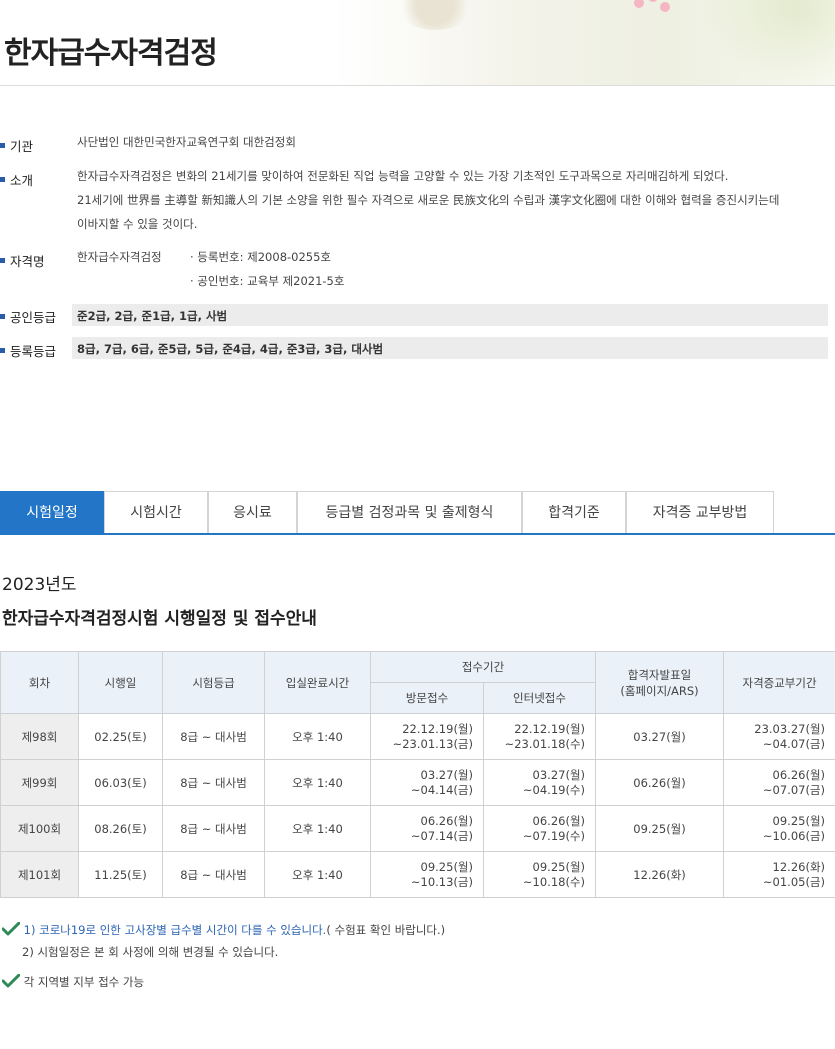 This screenshot has width=835, height=1049. Describe the element at coordinates (267, 269) in the screenshot. I see `qualification-details: · 등록번호: 제2008-0255호 · 공인번호: 교육부 제2021-5호` at that location.